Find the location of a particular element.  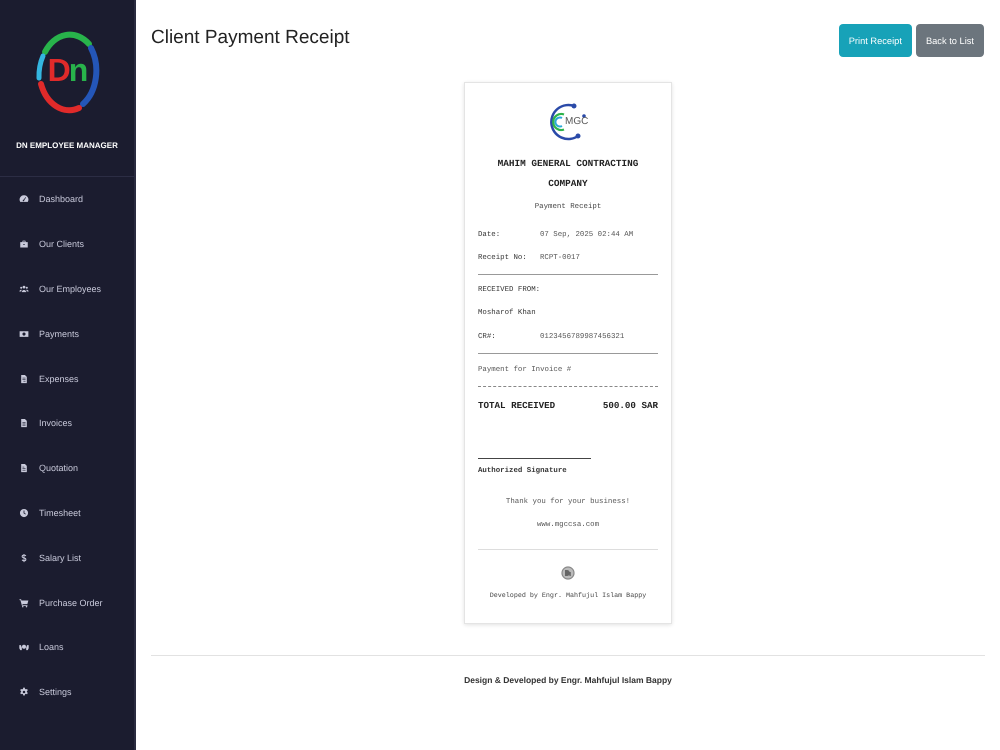

sidebar-item: Payments is located at coordinates (67, 333).